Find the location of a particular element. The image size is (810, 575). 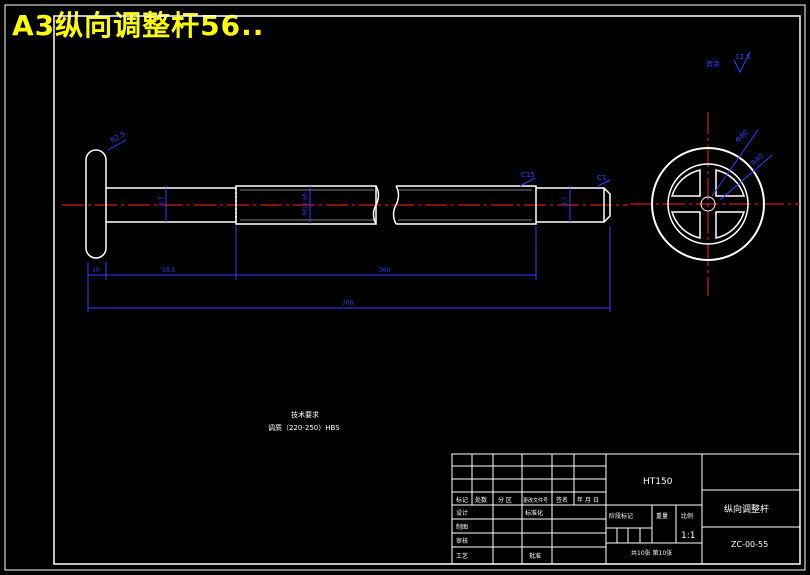

tb-label-process: 工艺 is located at coordinates (462, 556).